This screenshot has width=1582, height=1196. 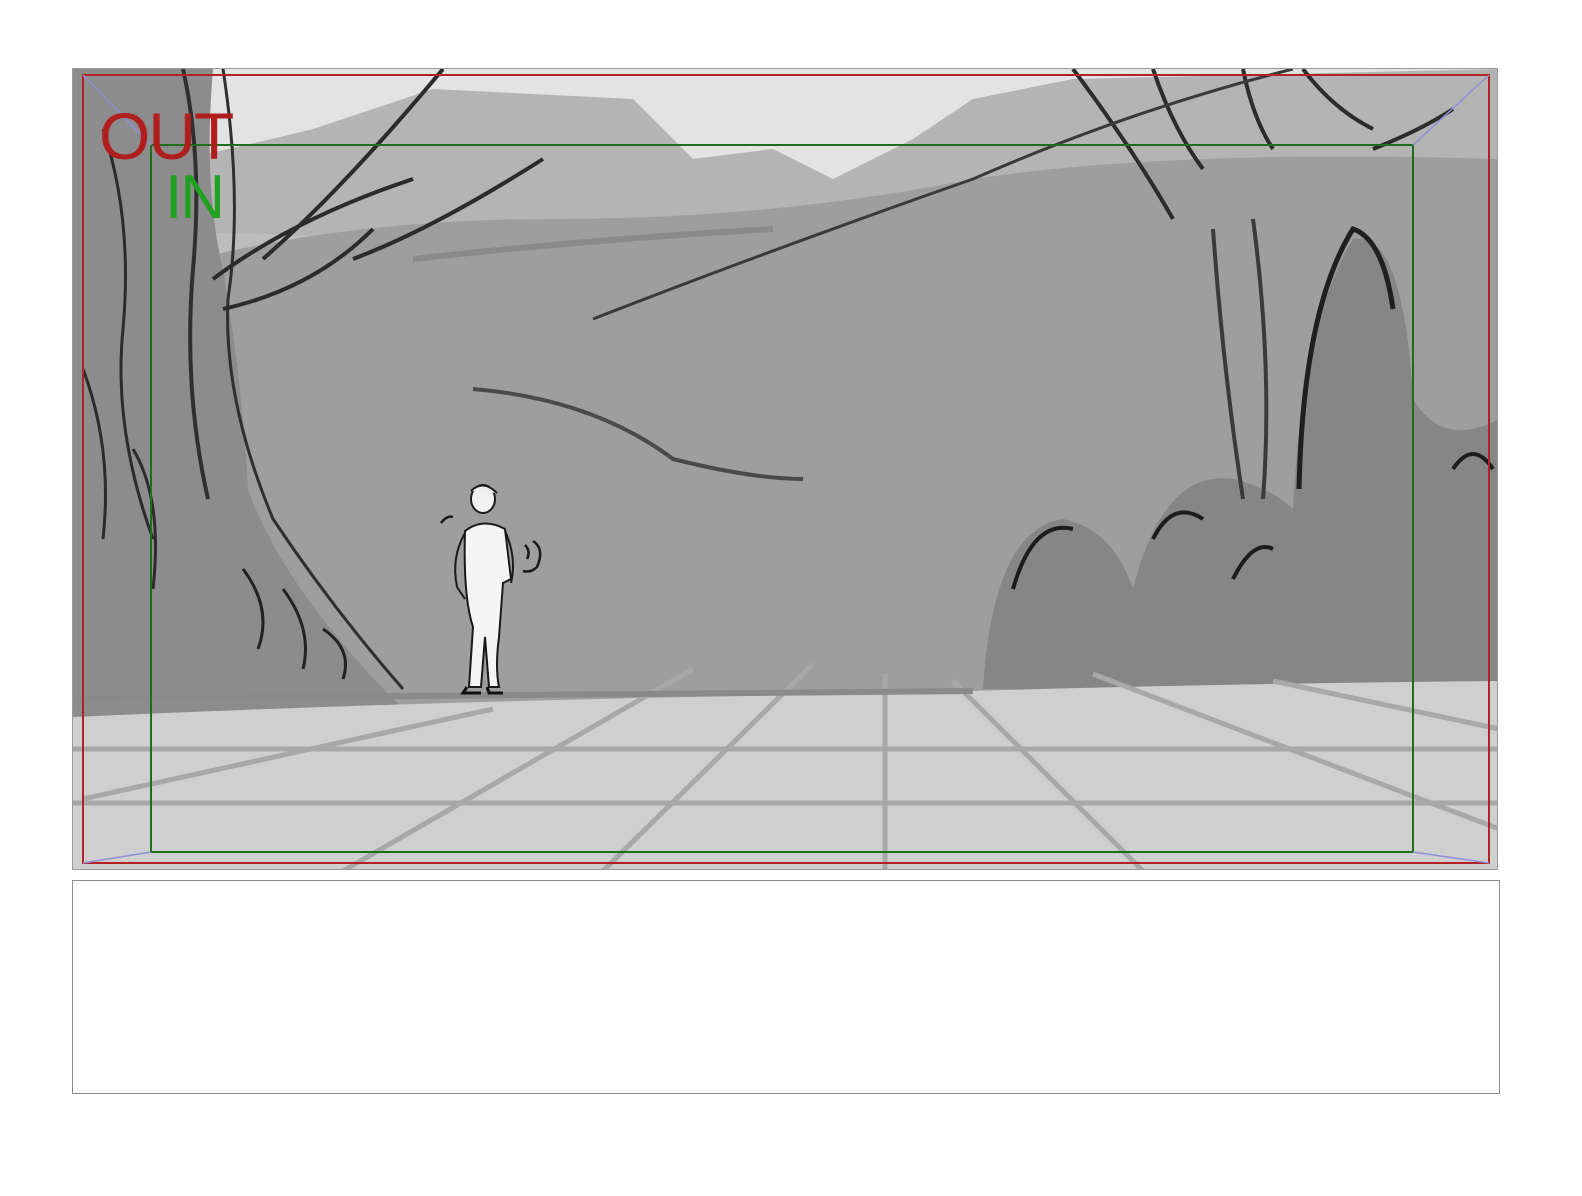 What do you see at coordinates (785, 775) in the screenshot?
I see `ground-plane` at bounding box center [785, 775].